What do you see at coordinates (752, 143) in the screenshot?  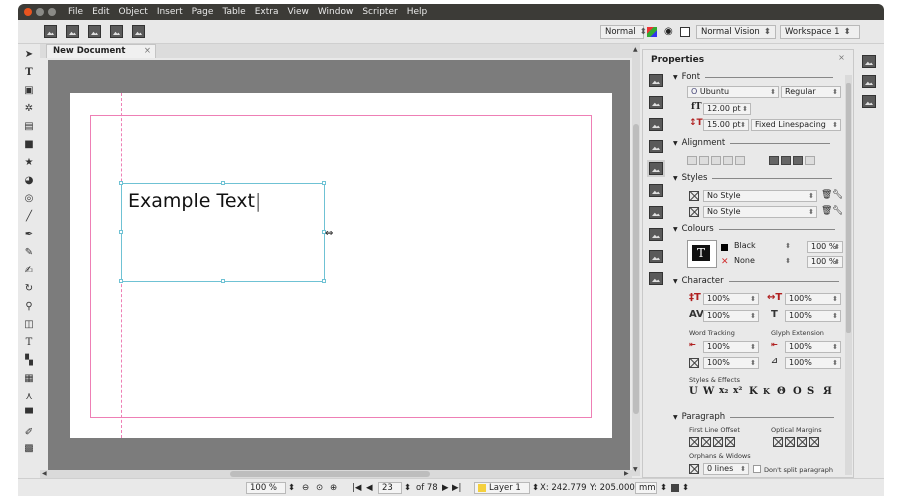 I see `alignment-section-header: ▼ Alignment` at bounding box center [752, 143].